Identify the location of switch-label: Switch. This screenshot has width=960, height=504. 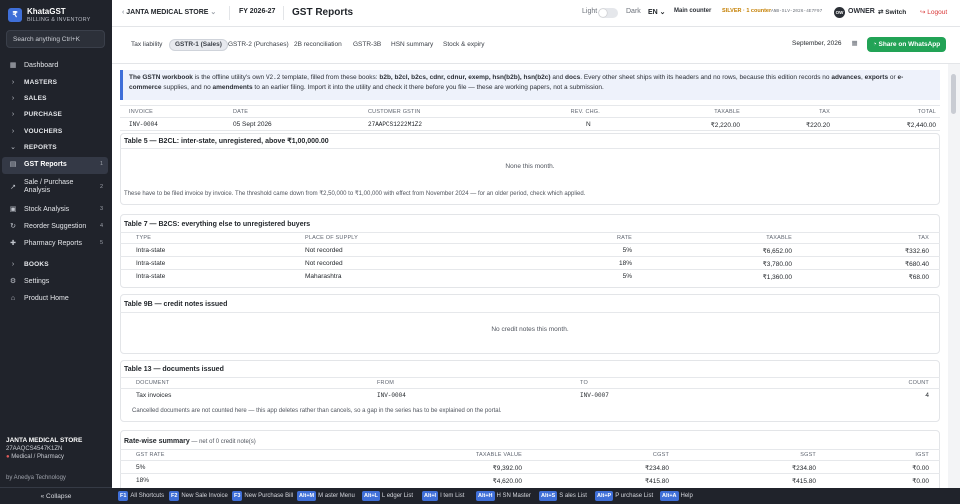
(896, 12).